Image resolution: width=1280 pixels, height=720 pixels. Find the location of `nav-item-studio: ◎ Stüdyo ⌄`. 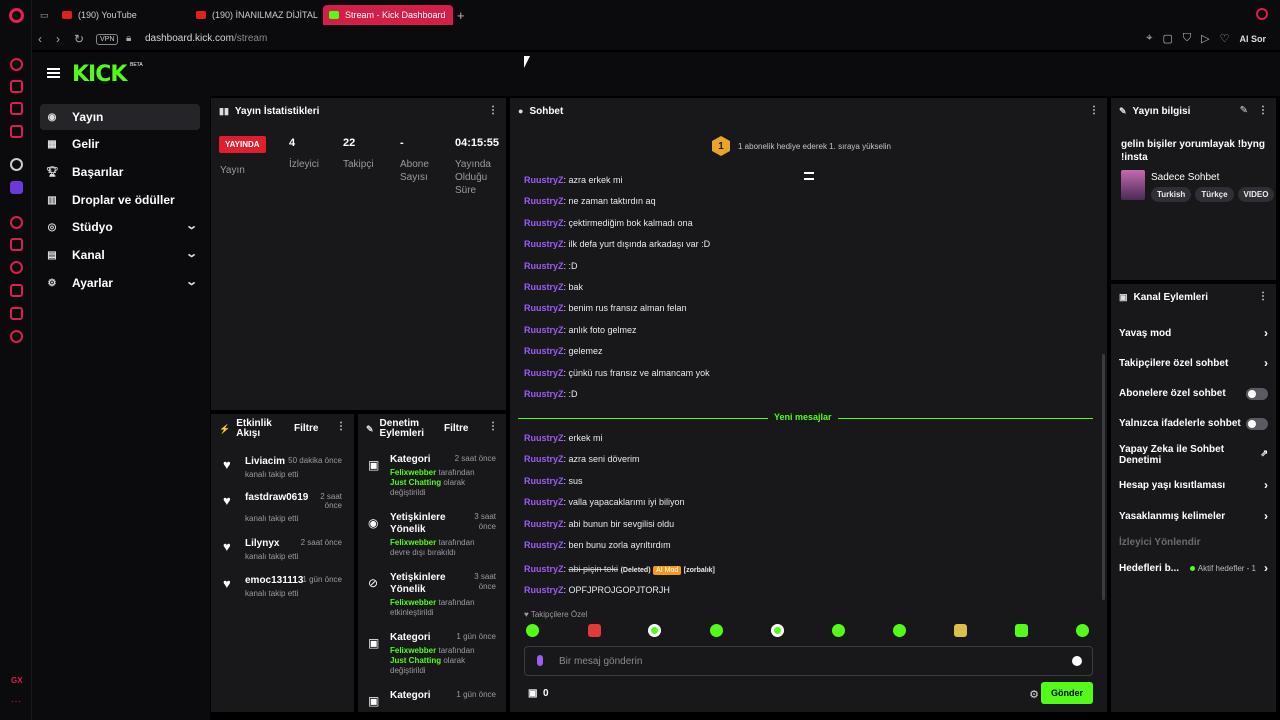

nav-item-studio: ◎ Stüdyo ⌄ is located at coordinates (120, 227).